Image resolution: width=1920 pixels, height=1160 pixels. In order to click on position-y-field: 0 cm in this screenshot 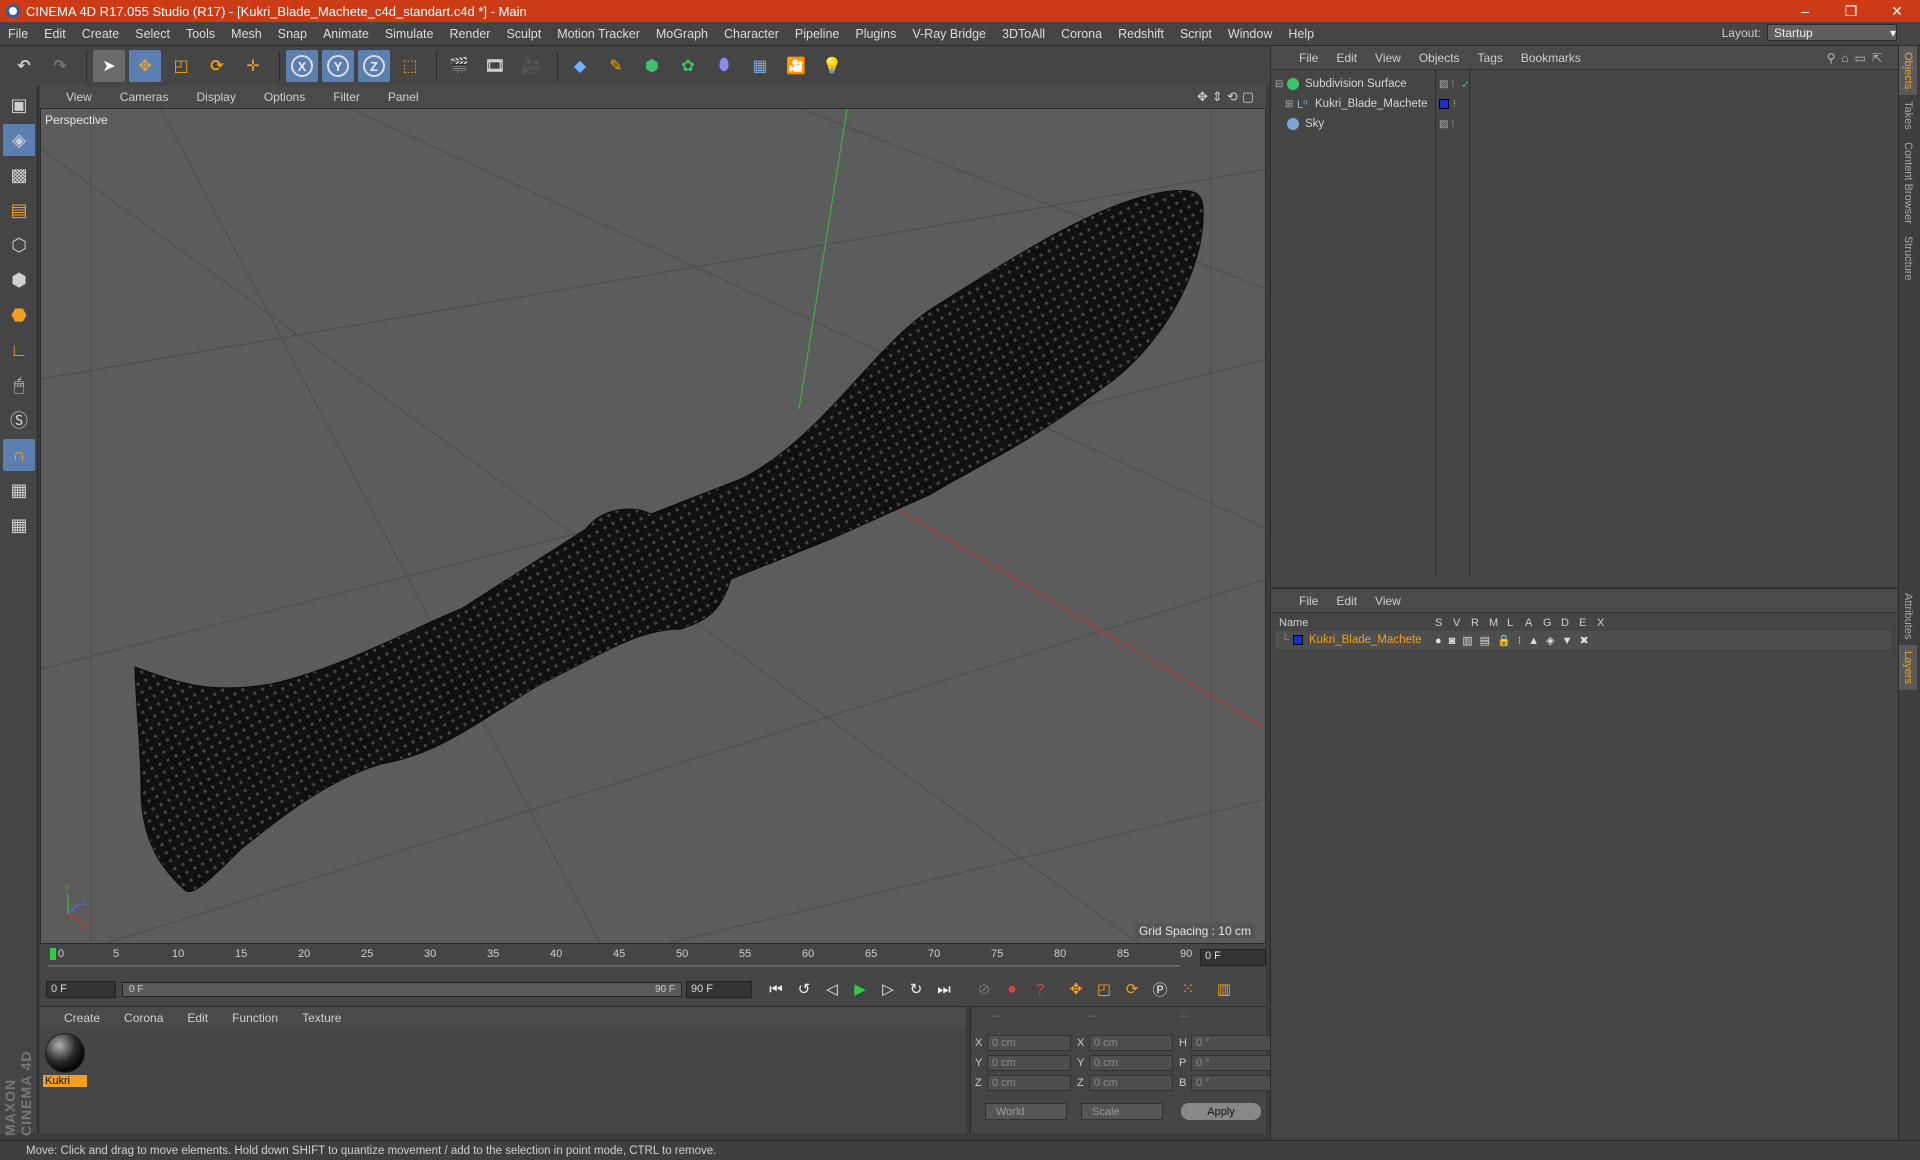, I will do `click(1029, 1063)`.